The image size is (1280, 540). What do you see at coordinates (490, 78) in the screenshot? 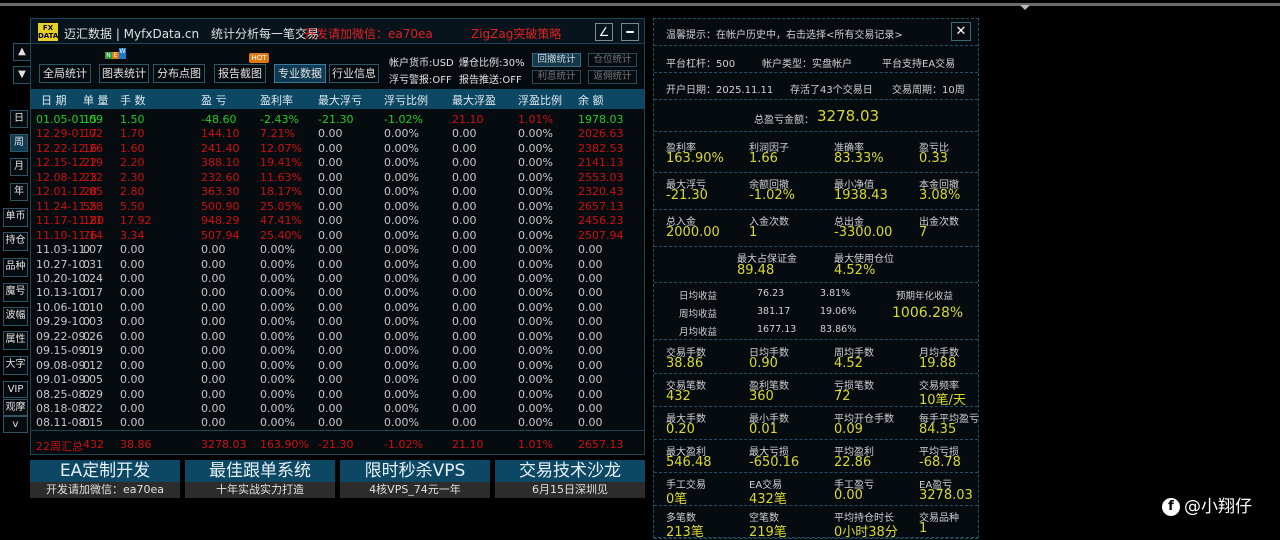
I see `report-push: 报告推送:OFF` at bounding box center [490, 78].